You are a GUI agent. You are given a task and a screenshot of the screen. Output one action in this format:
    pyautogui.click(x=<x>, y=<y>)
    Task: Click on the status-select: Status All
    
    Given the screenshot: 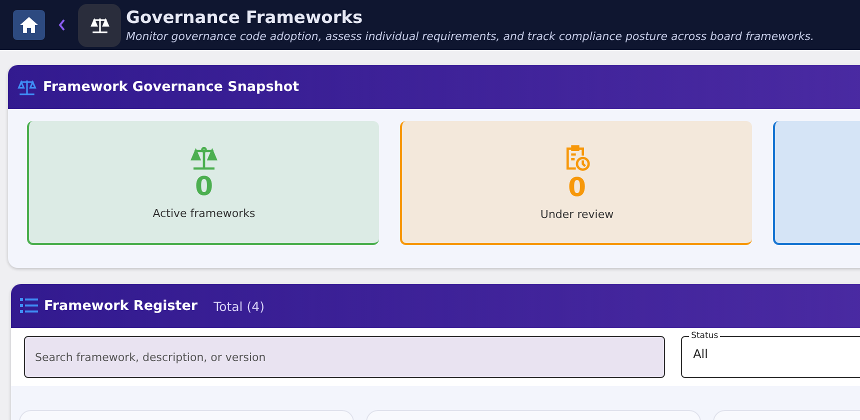 What is the action you would take?
    pyautogui.click(x=770, y=354)
    